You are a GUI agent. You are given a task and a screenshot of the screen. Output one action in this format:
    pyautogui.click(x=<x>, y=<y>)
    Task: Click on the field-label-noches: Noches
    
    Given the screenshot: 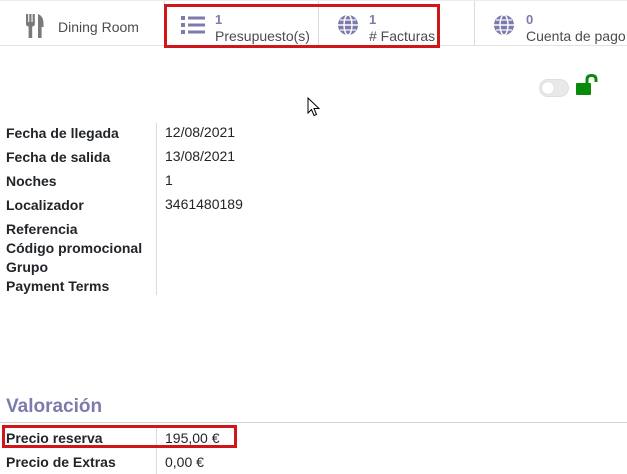 What is the action you would take?
    pyautogui.click(x=31, y=181)
    